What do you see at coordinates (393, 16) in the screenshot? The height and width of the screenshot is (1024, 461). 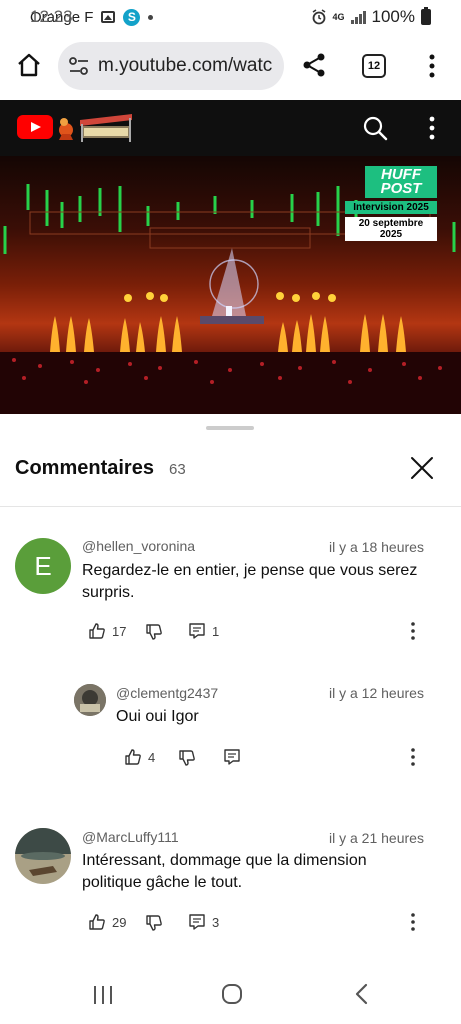 I see `battery-percent: 100%` at bounding box center [393, 16].